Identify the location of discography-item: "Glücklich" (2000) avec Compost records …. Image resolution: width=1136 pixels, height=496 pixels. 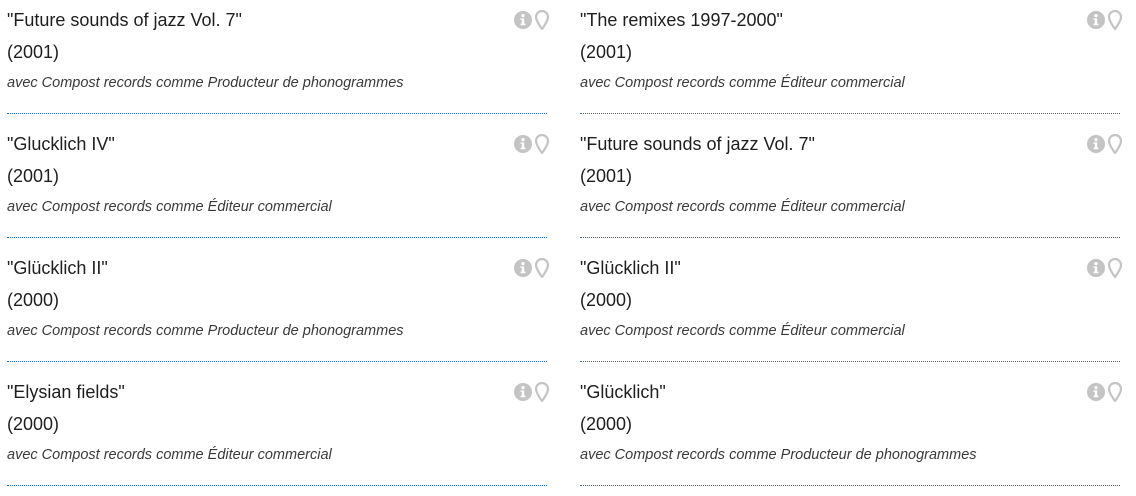
(851, 434).